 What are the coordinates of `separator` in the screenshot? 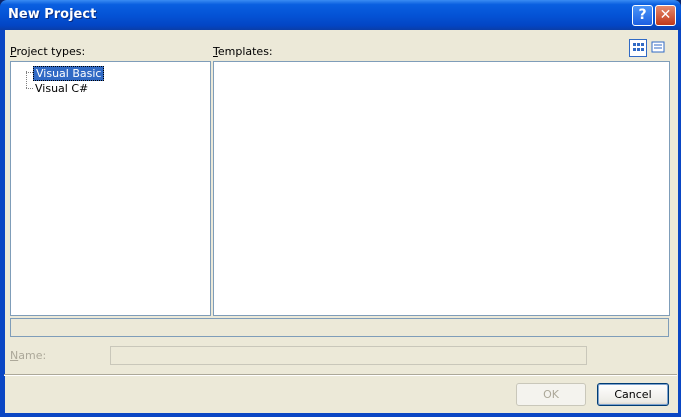 It's located at (340, 375).